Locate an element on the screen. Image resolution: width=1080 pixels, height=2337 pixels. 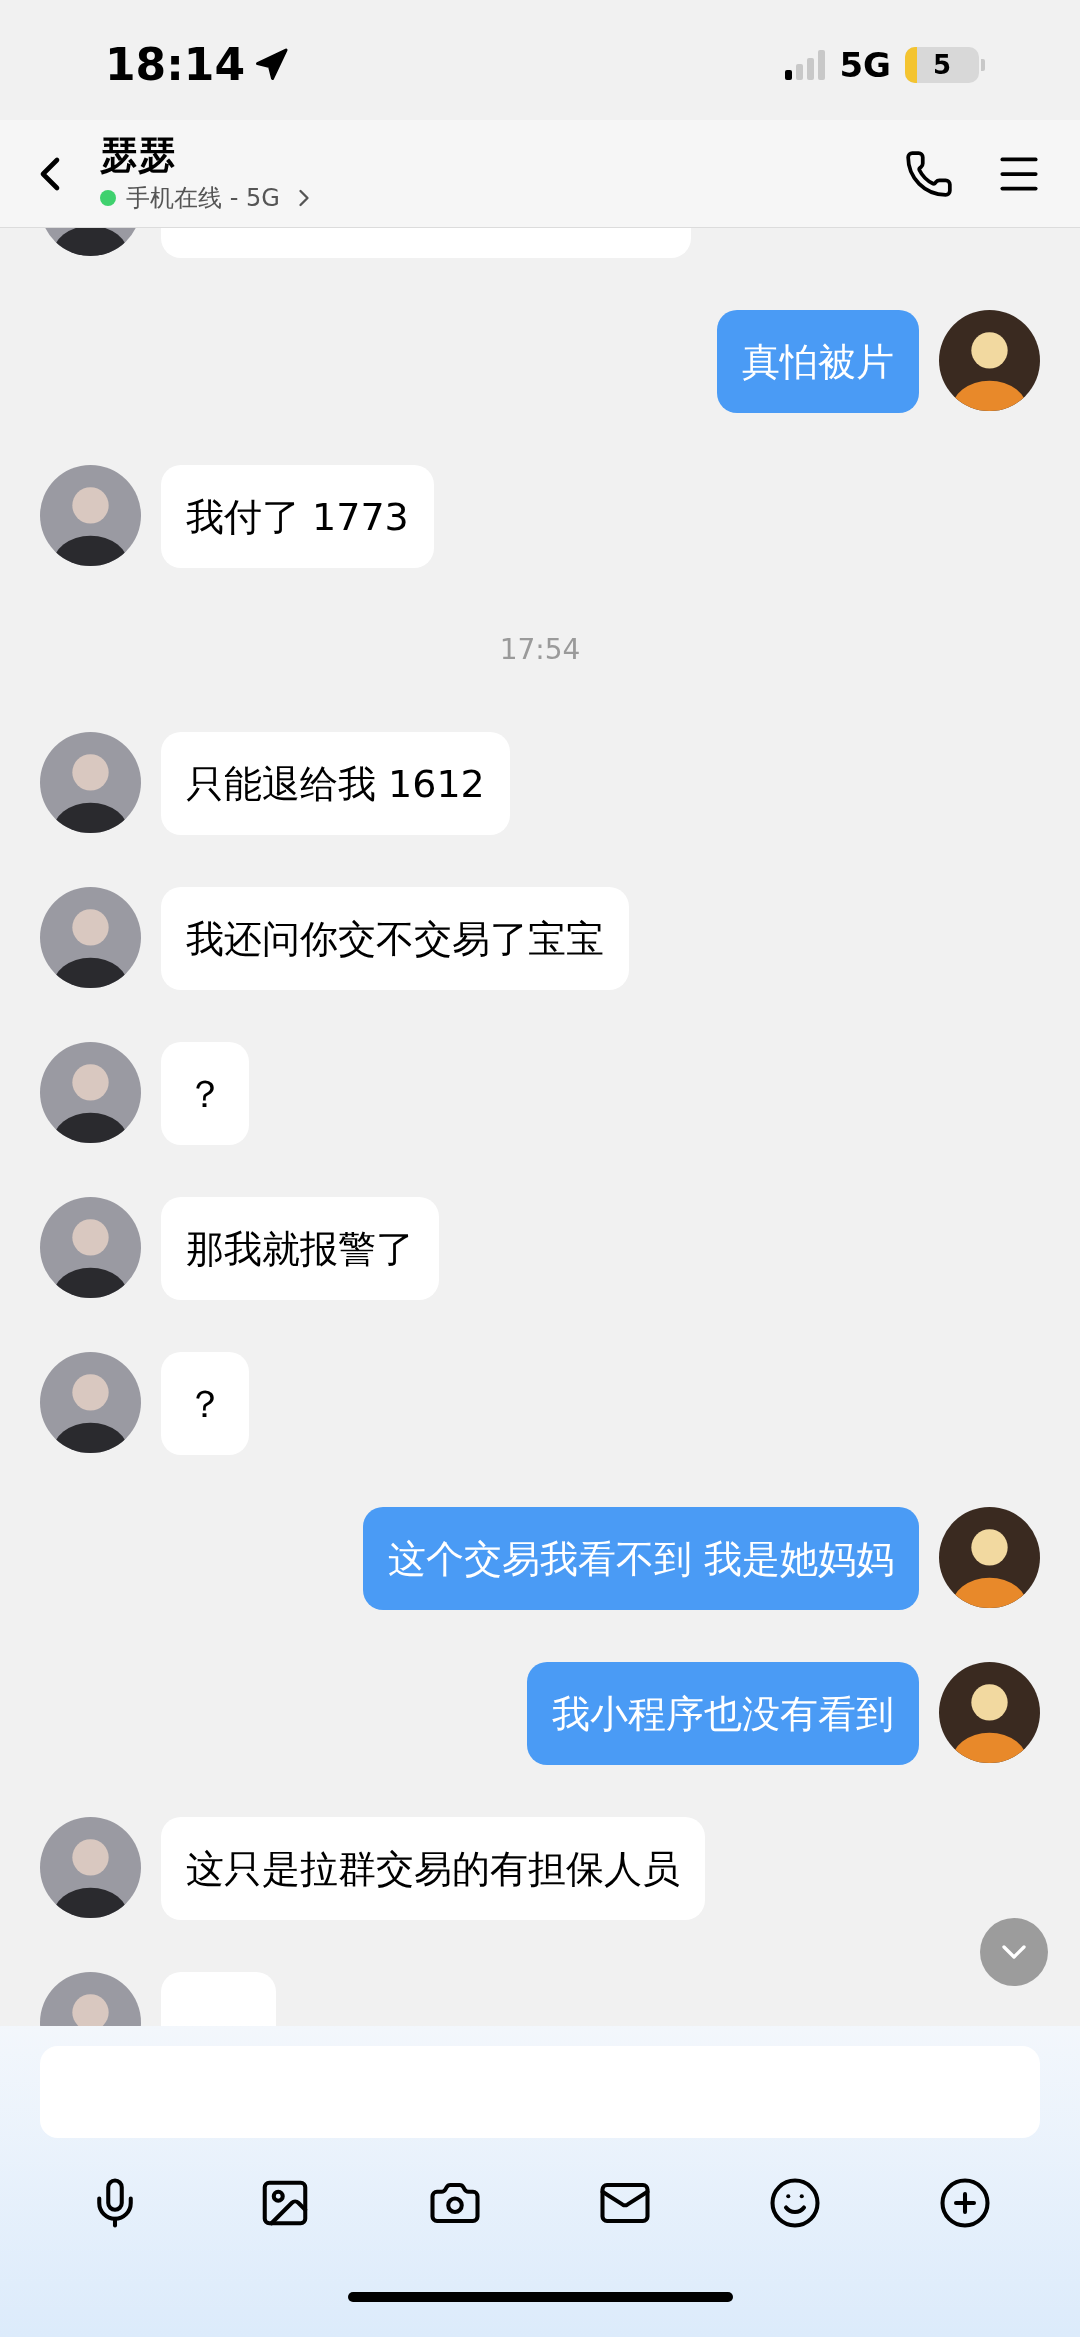
clock-time: 18:14 is located at coordinates (175, 65).